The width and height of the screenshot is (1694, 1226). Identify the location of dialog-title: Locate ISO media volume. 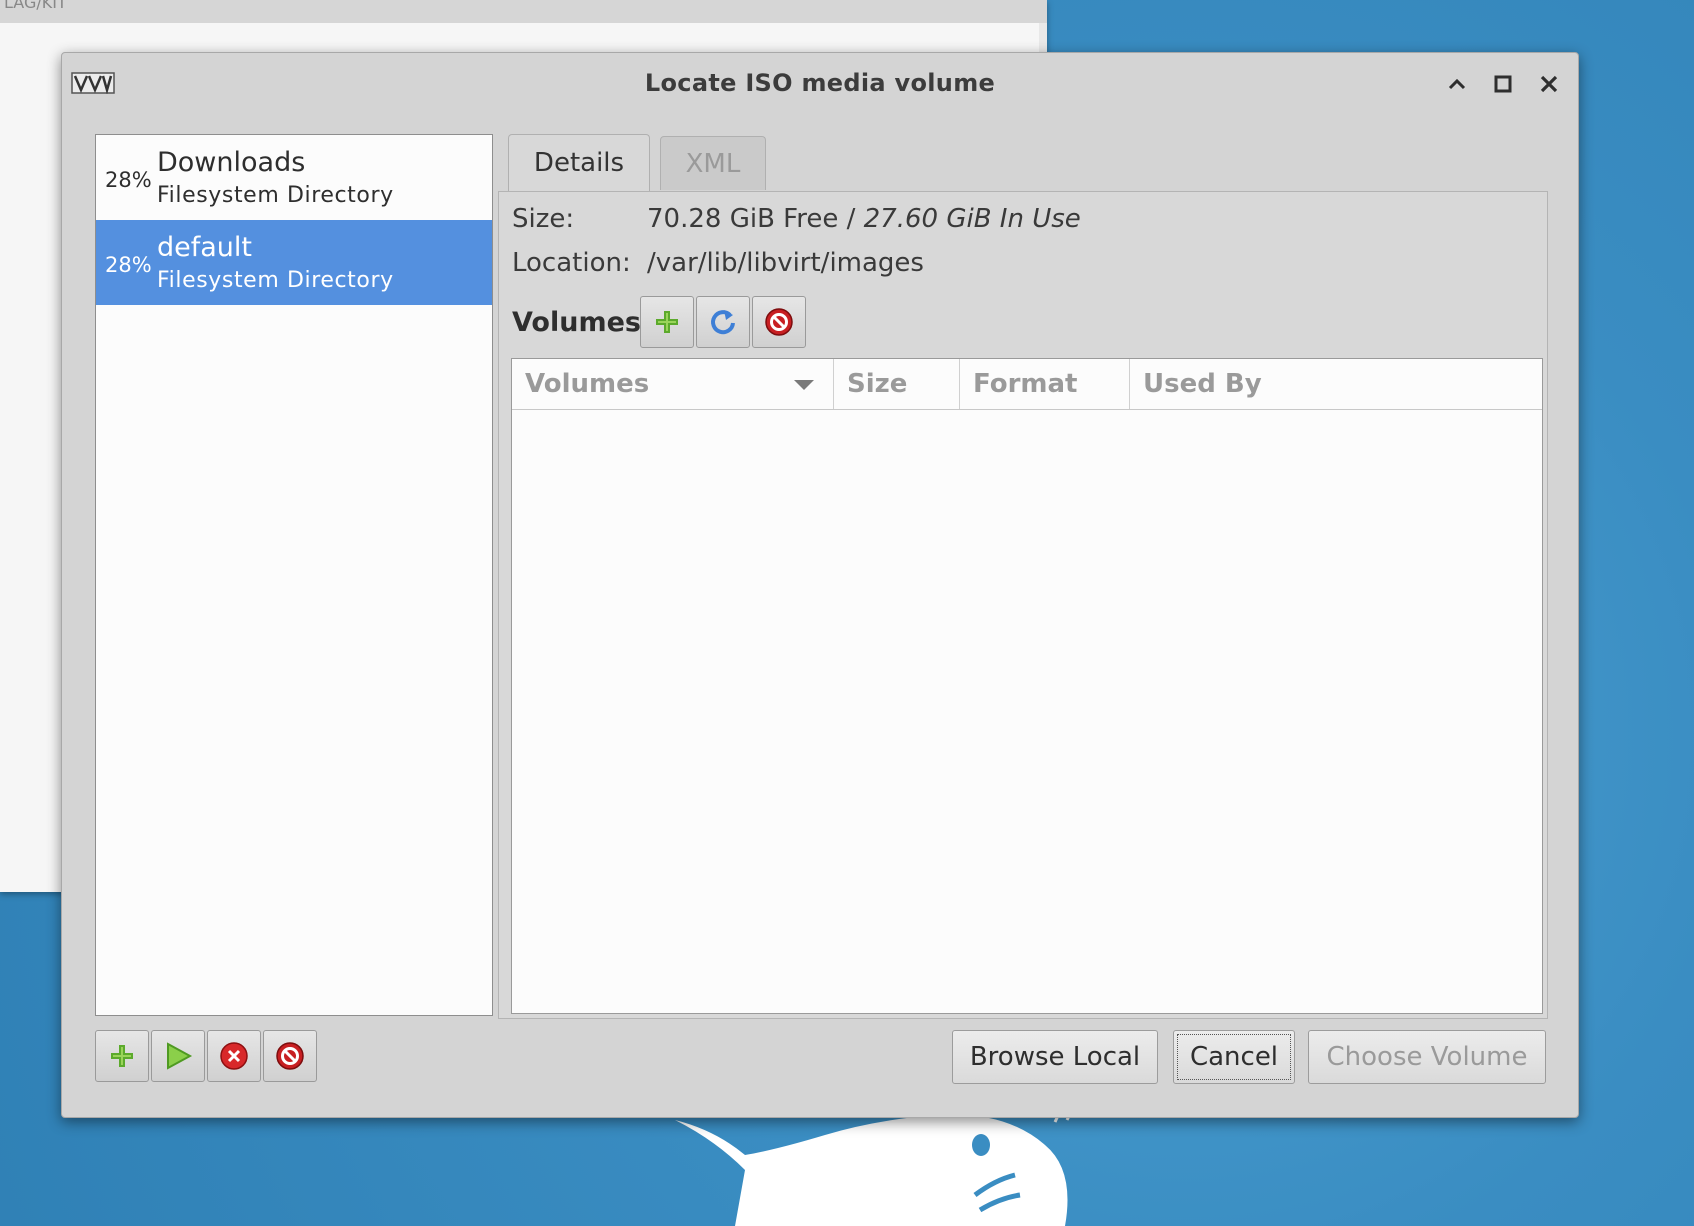
(820, 83).